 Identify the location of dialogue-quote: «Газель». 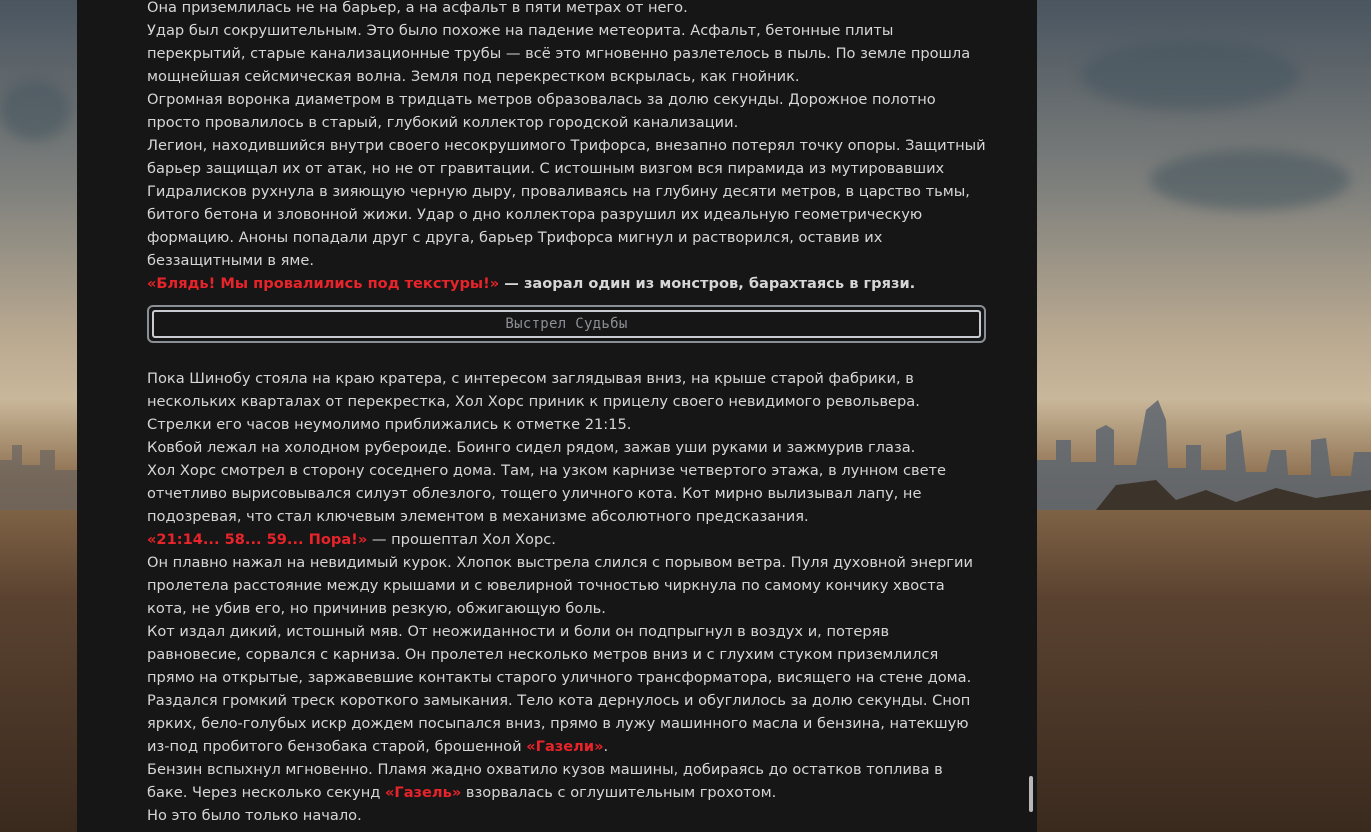
(423, 792).